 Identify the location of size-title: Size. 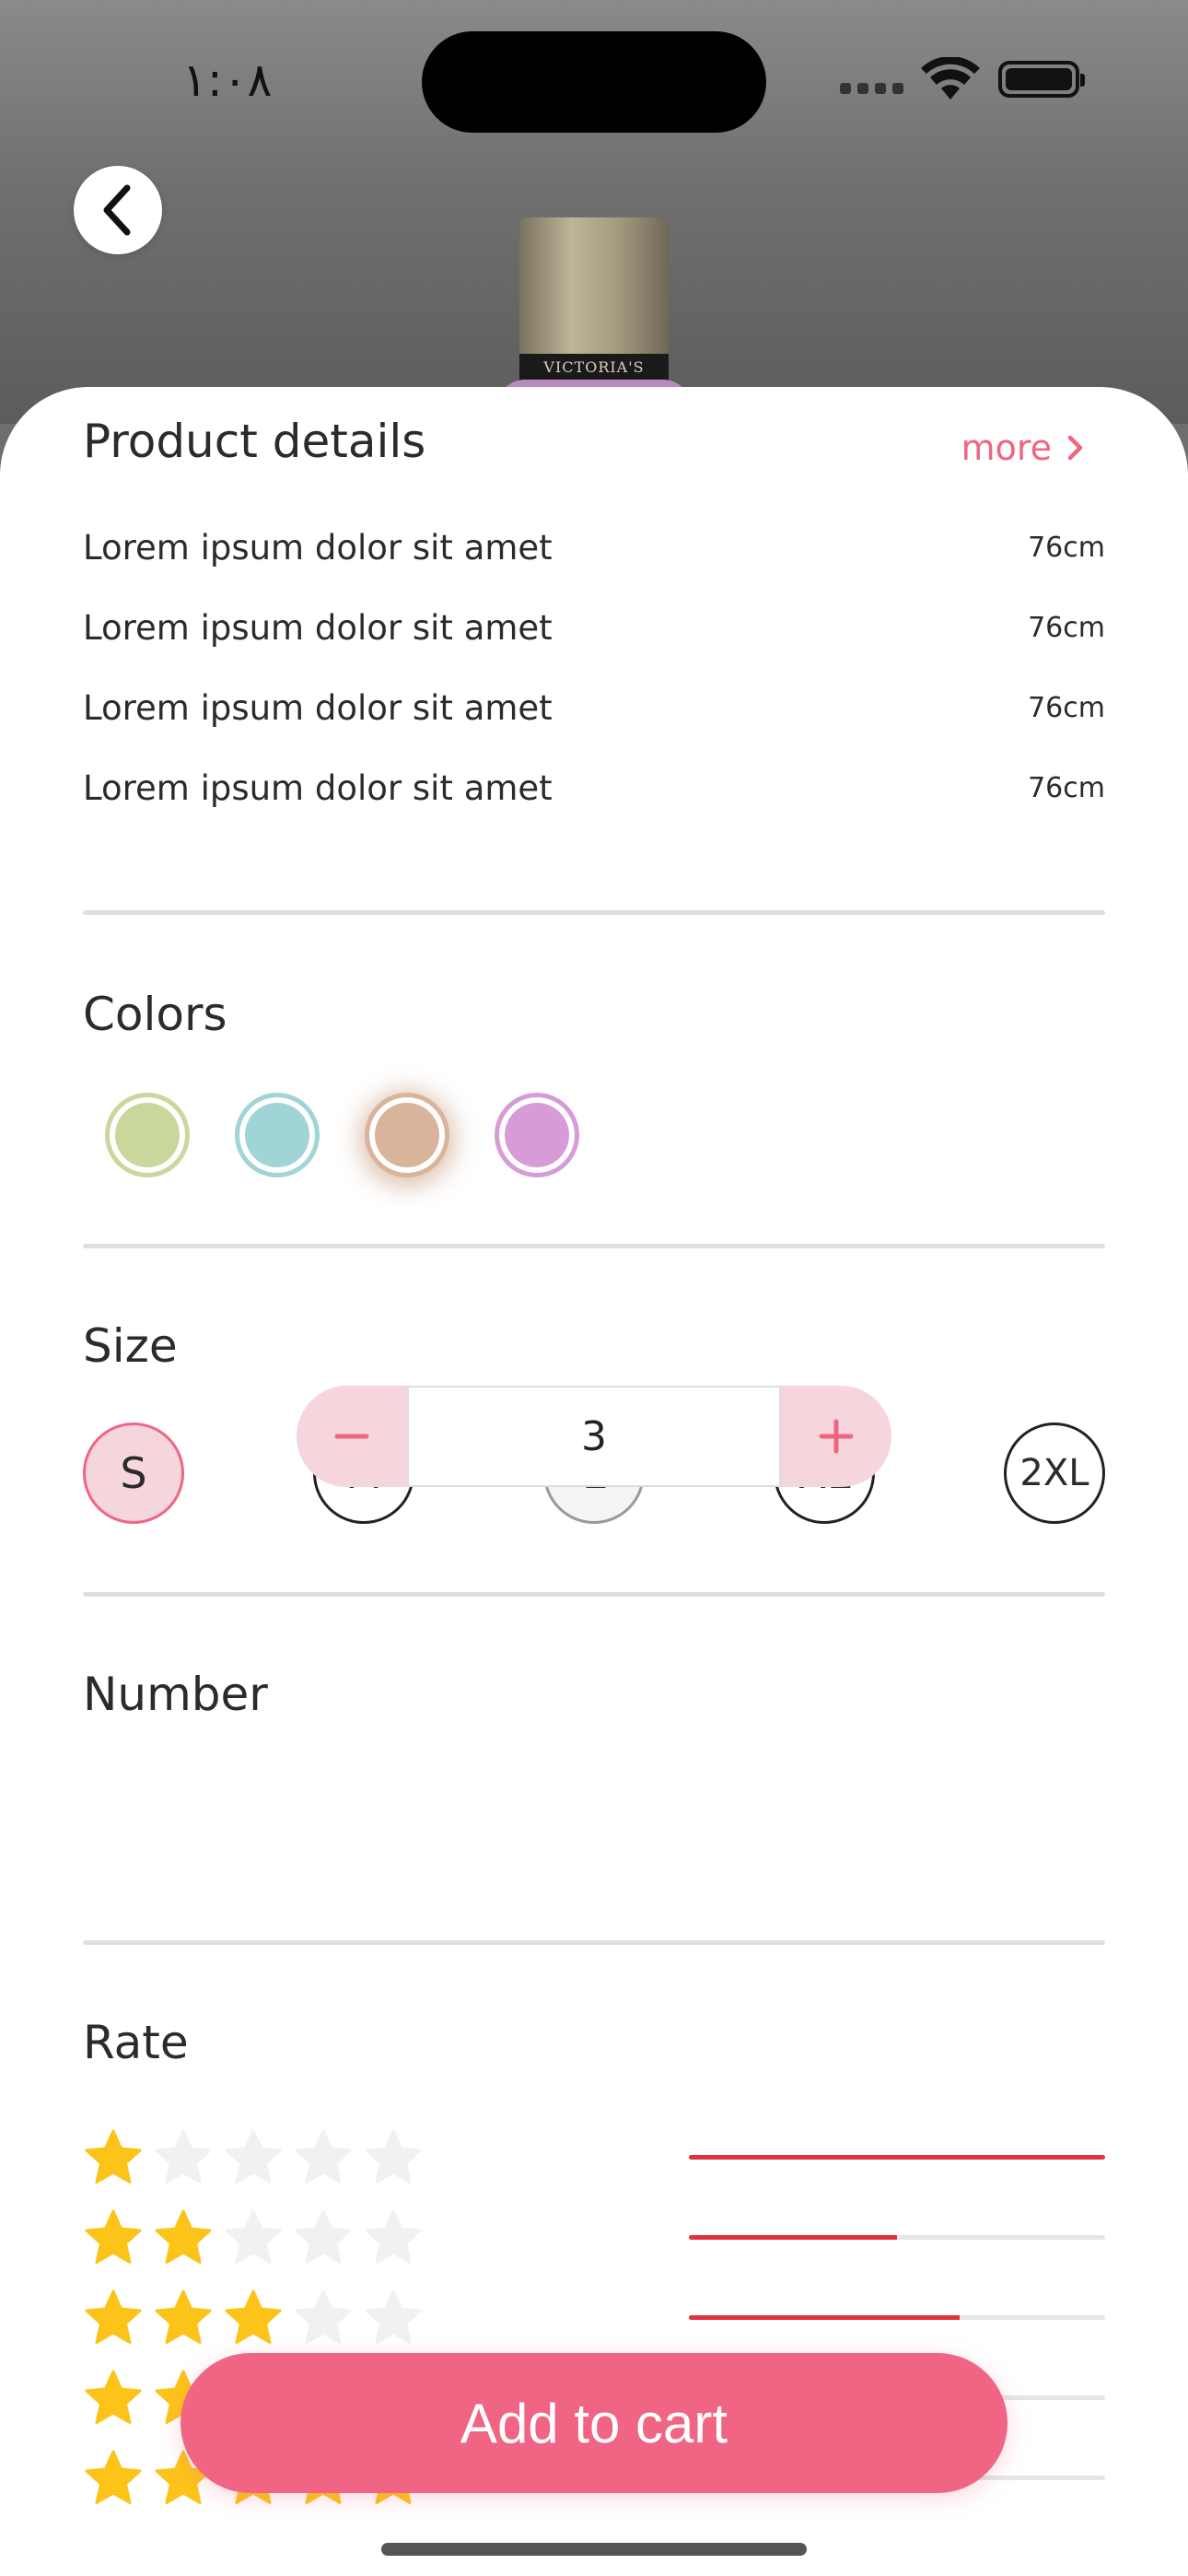
(130, 1346).